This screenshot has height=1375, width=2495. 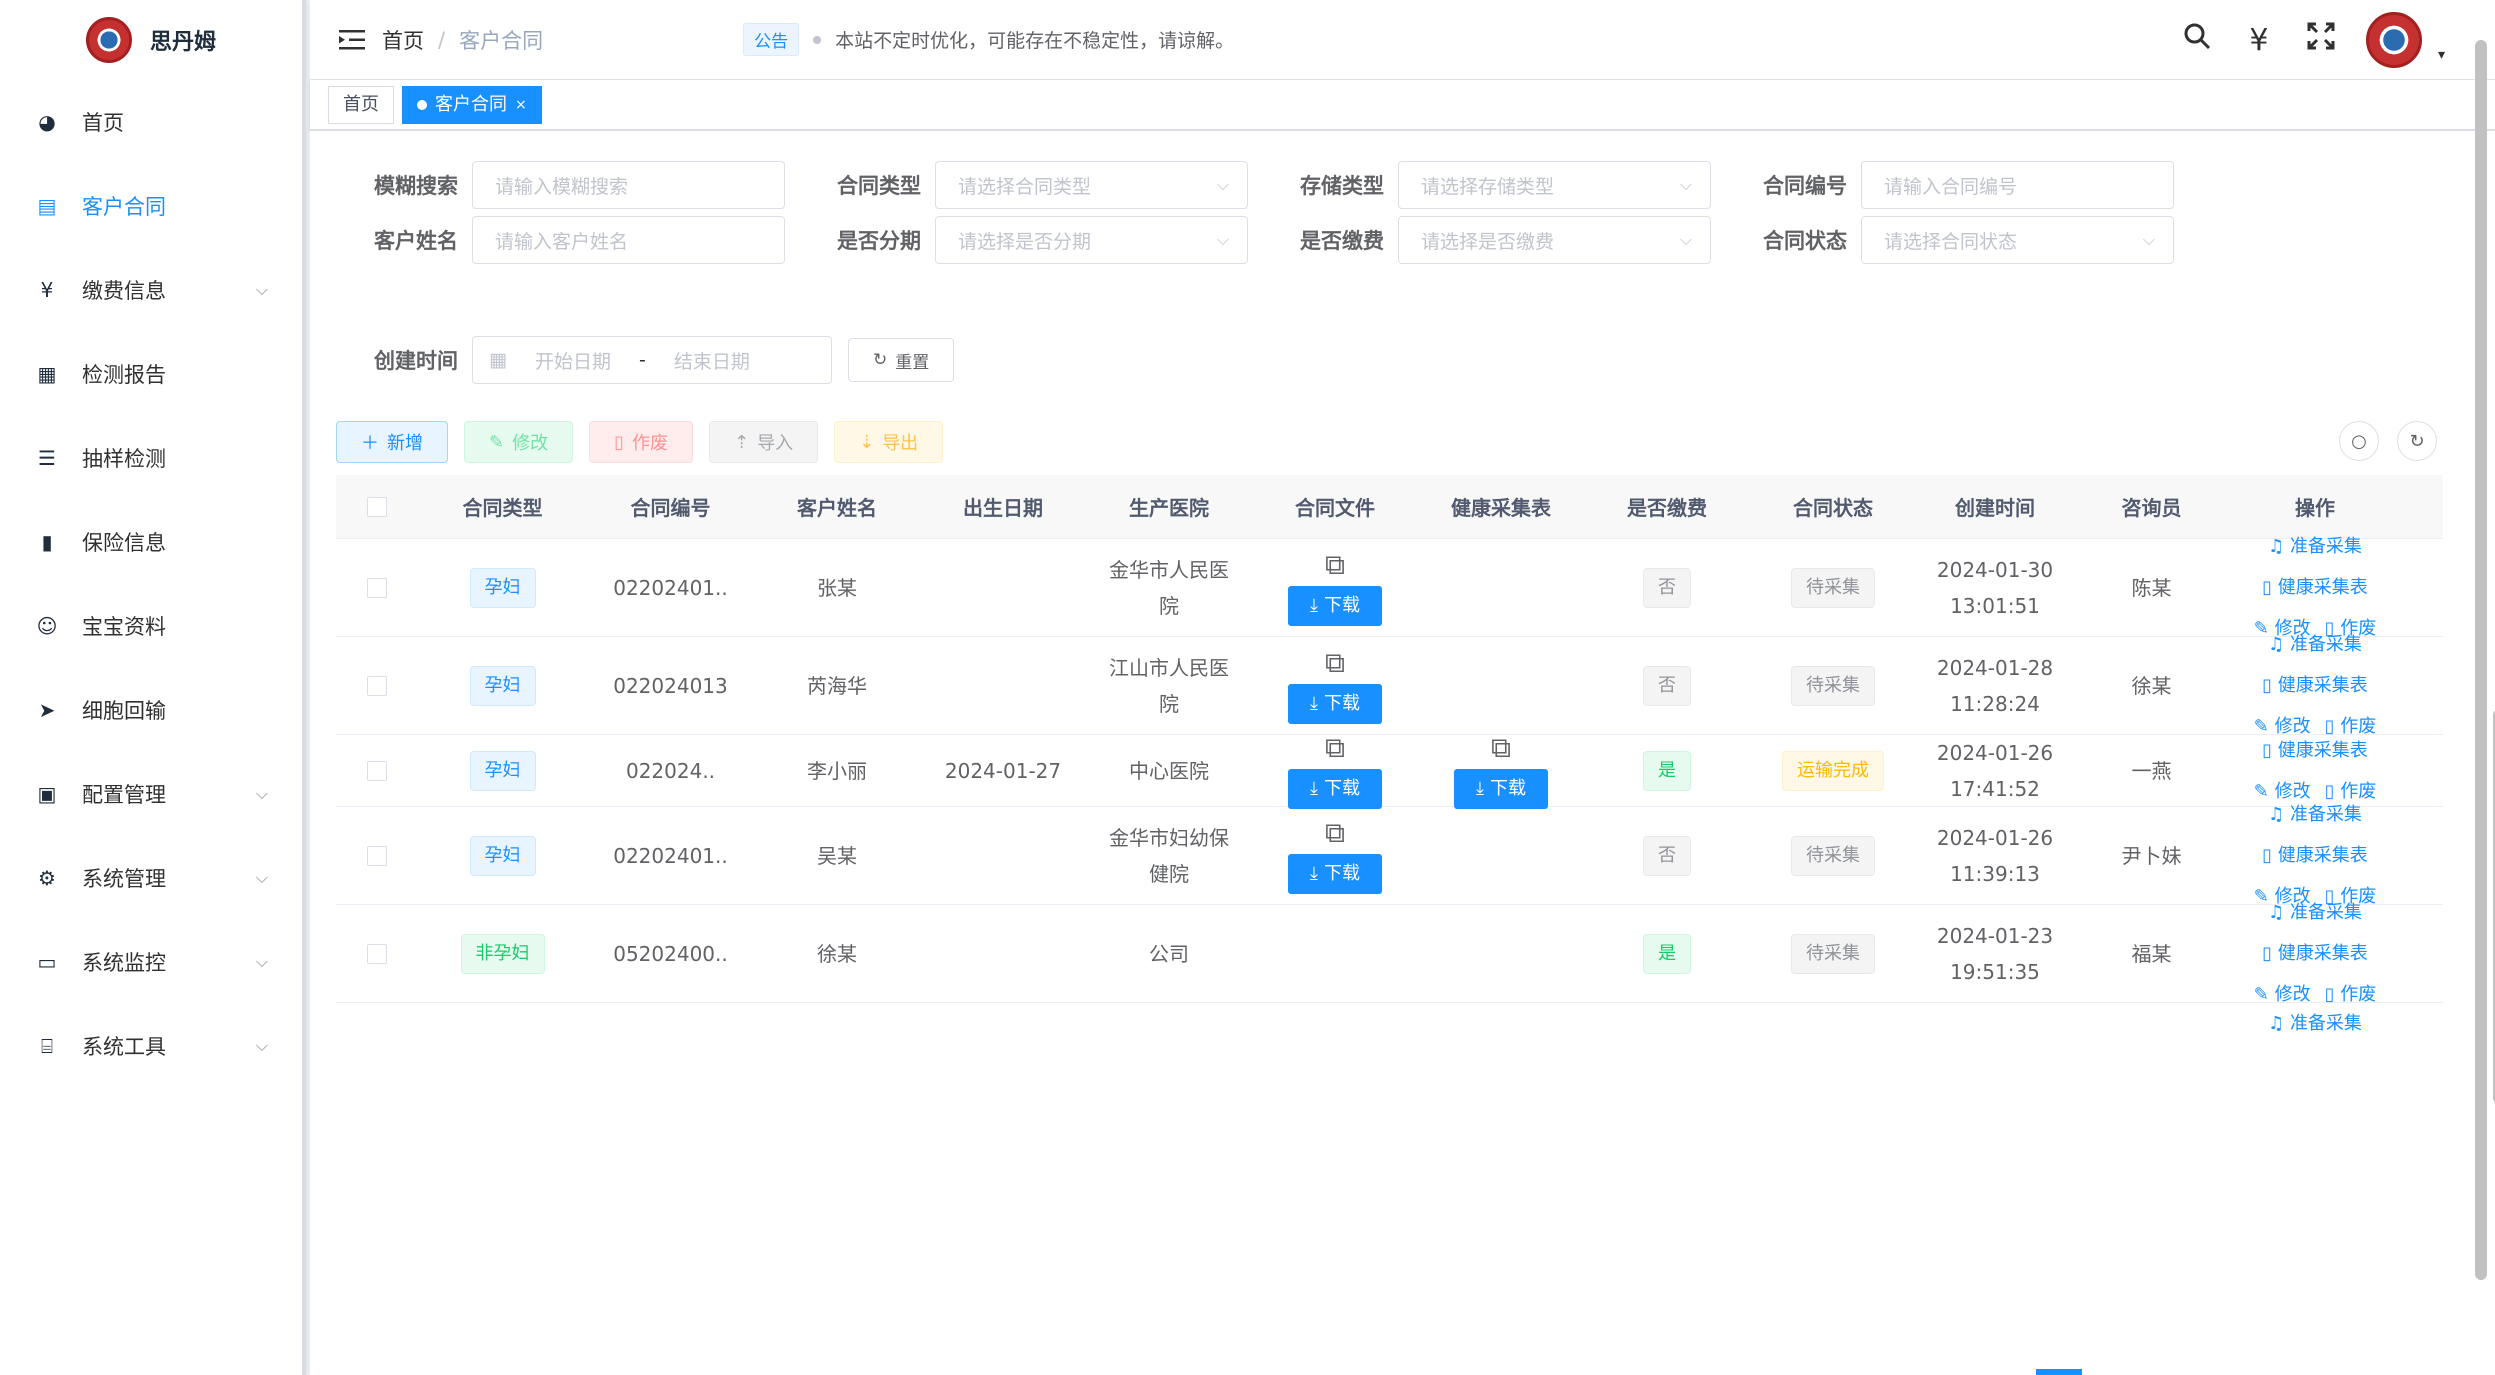 I want to click on sidebar-item-9: ⚙ 系统管理 ⌵, so click(x=151, y=878).